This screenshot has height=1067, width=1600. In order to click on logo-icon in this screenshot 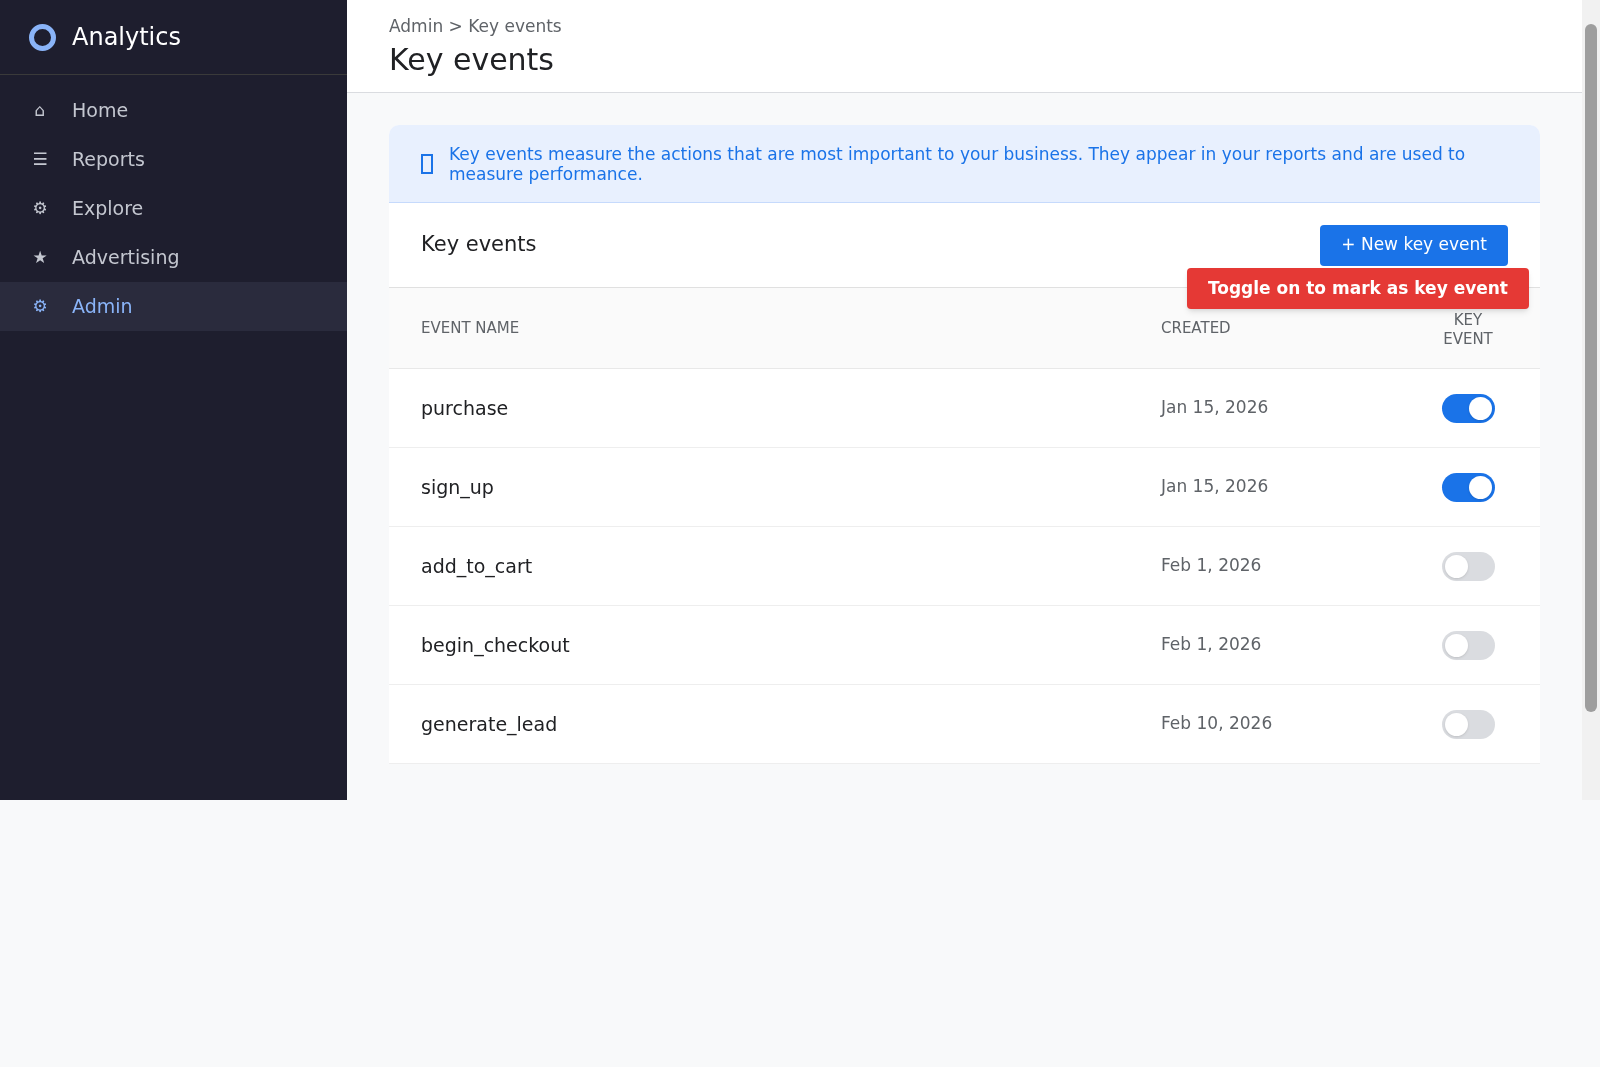, I will do `click(42, 37)`.